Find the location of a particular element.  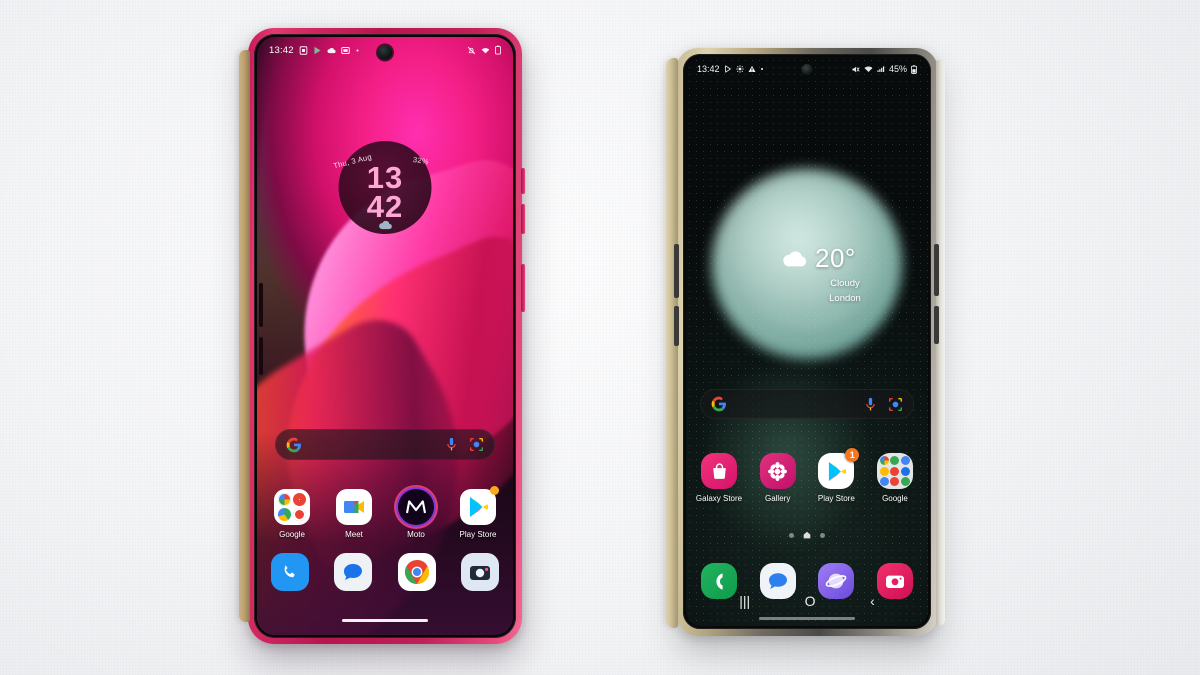

app-label: Gallery is located at coordinates (777, 498).